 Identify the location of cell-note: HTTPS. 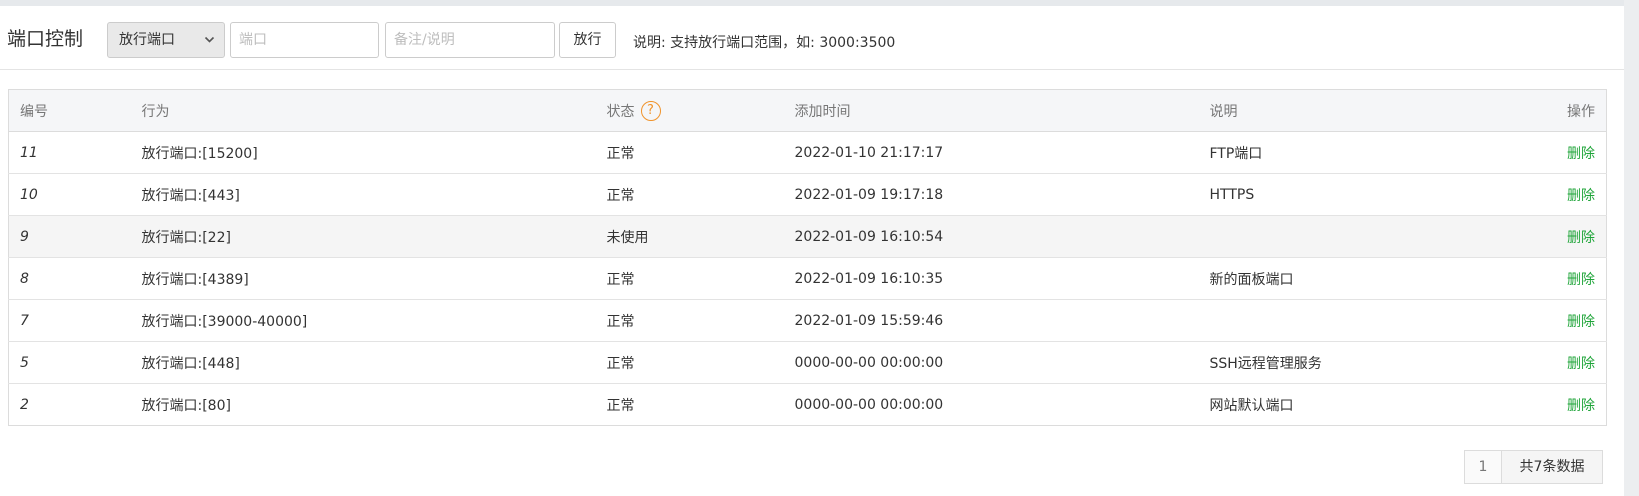
(1359, 194).